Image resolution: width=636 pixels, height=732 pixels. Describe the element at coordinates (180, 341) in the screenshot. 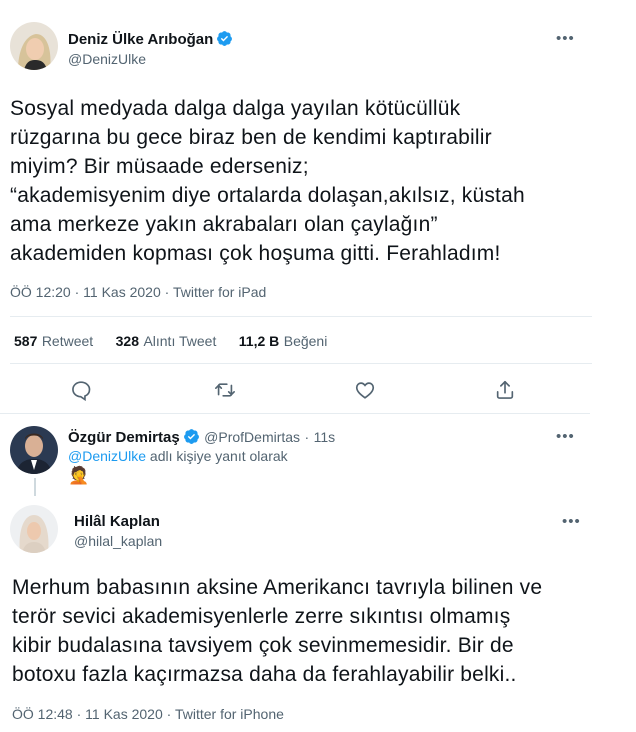

I see `quote-label: Alıntı Tweet` at that location.